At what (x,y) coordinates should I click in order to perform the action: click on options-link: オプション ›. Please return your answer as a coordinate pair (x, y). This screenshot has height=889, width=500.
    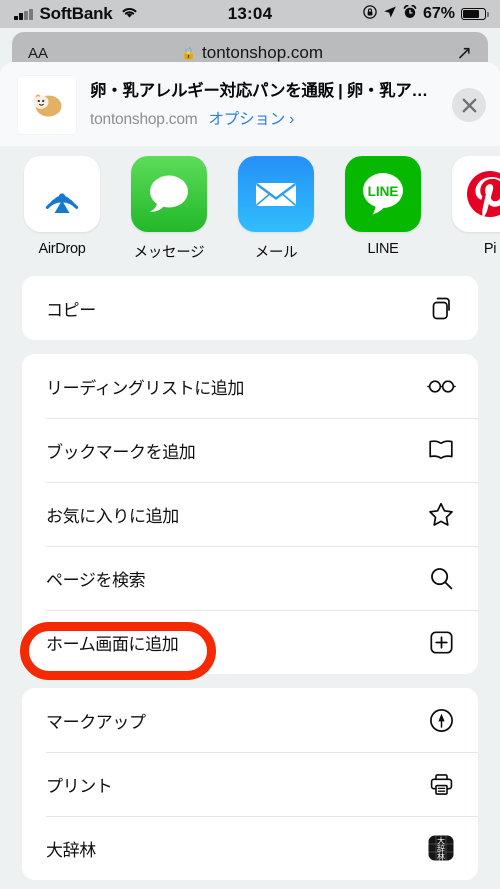
    Looking at the image, I should click on (252, 118).